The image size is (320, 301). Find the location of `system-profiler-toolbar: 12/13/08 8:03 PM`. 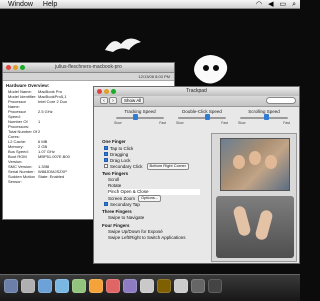

system-profiler-toolbar: 12/13/08 8:03 PM is located at coordinates (88, 77).